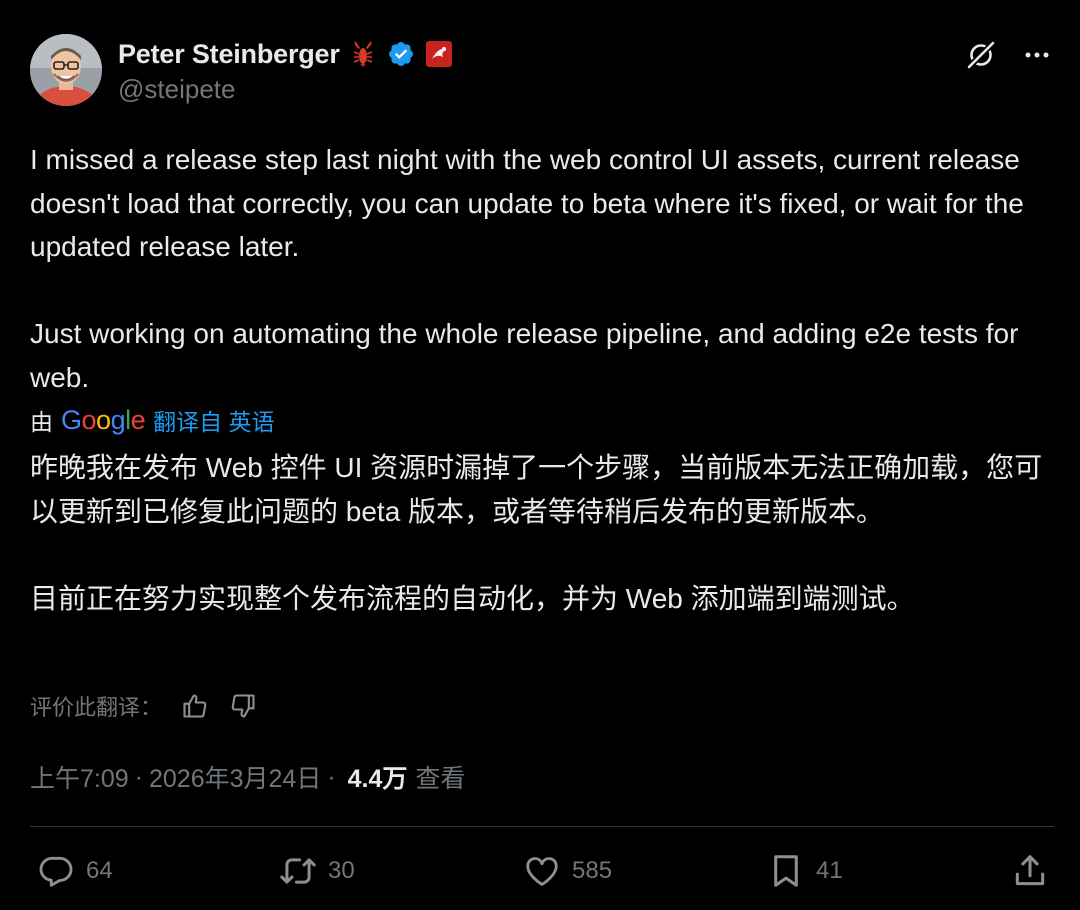 This screenshot has width=1080, height=910. Describe the element at coordinates (567, 871) in the screenshot. I see `like-button: 585` at that location.